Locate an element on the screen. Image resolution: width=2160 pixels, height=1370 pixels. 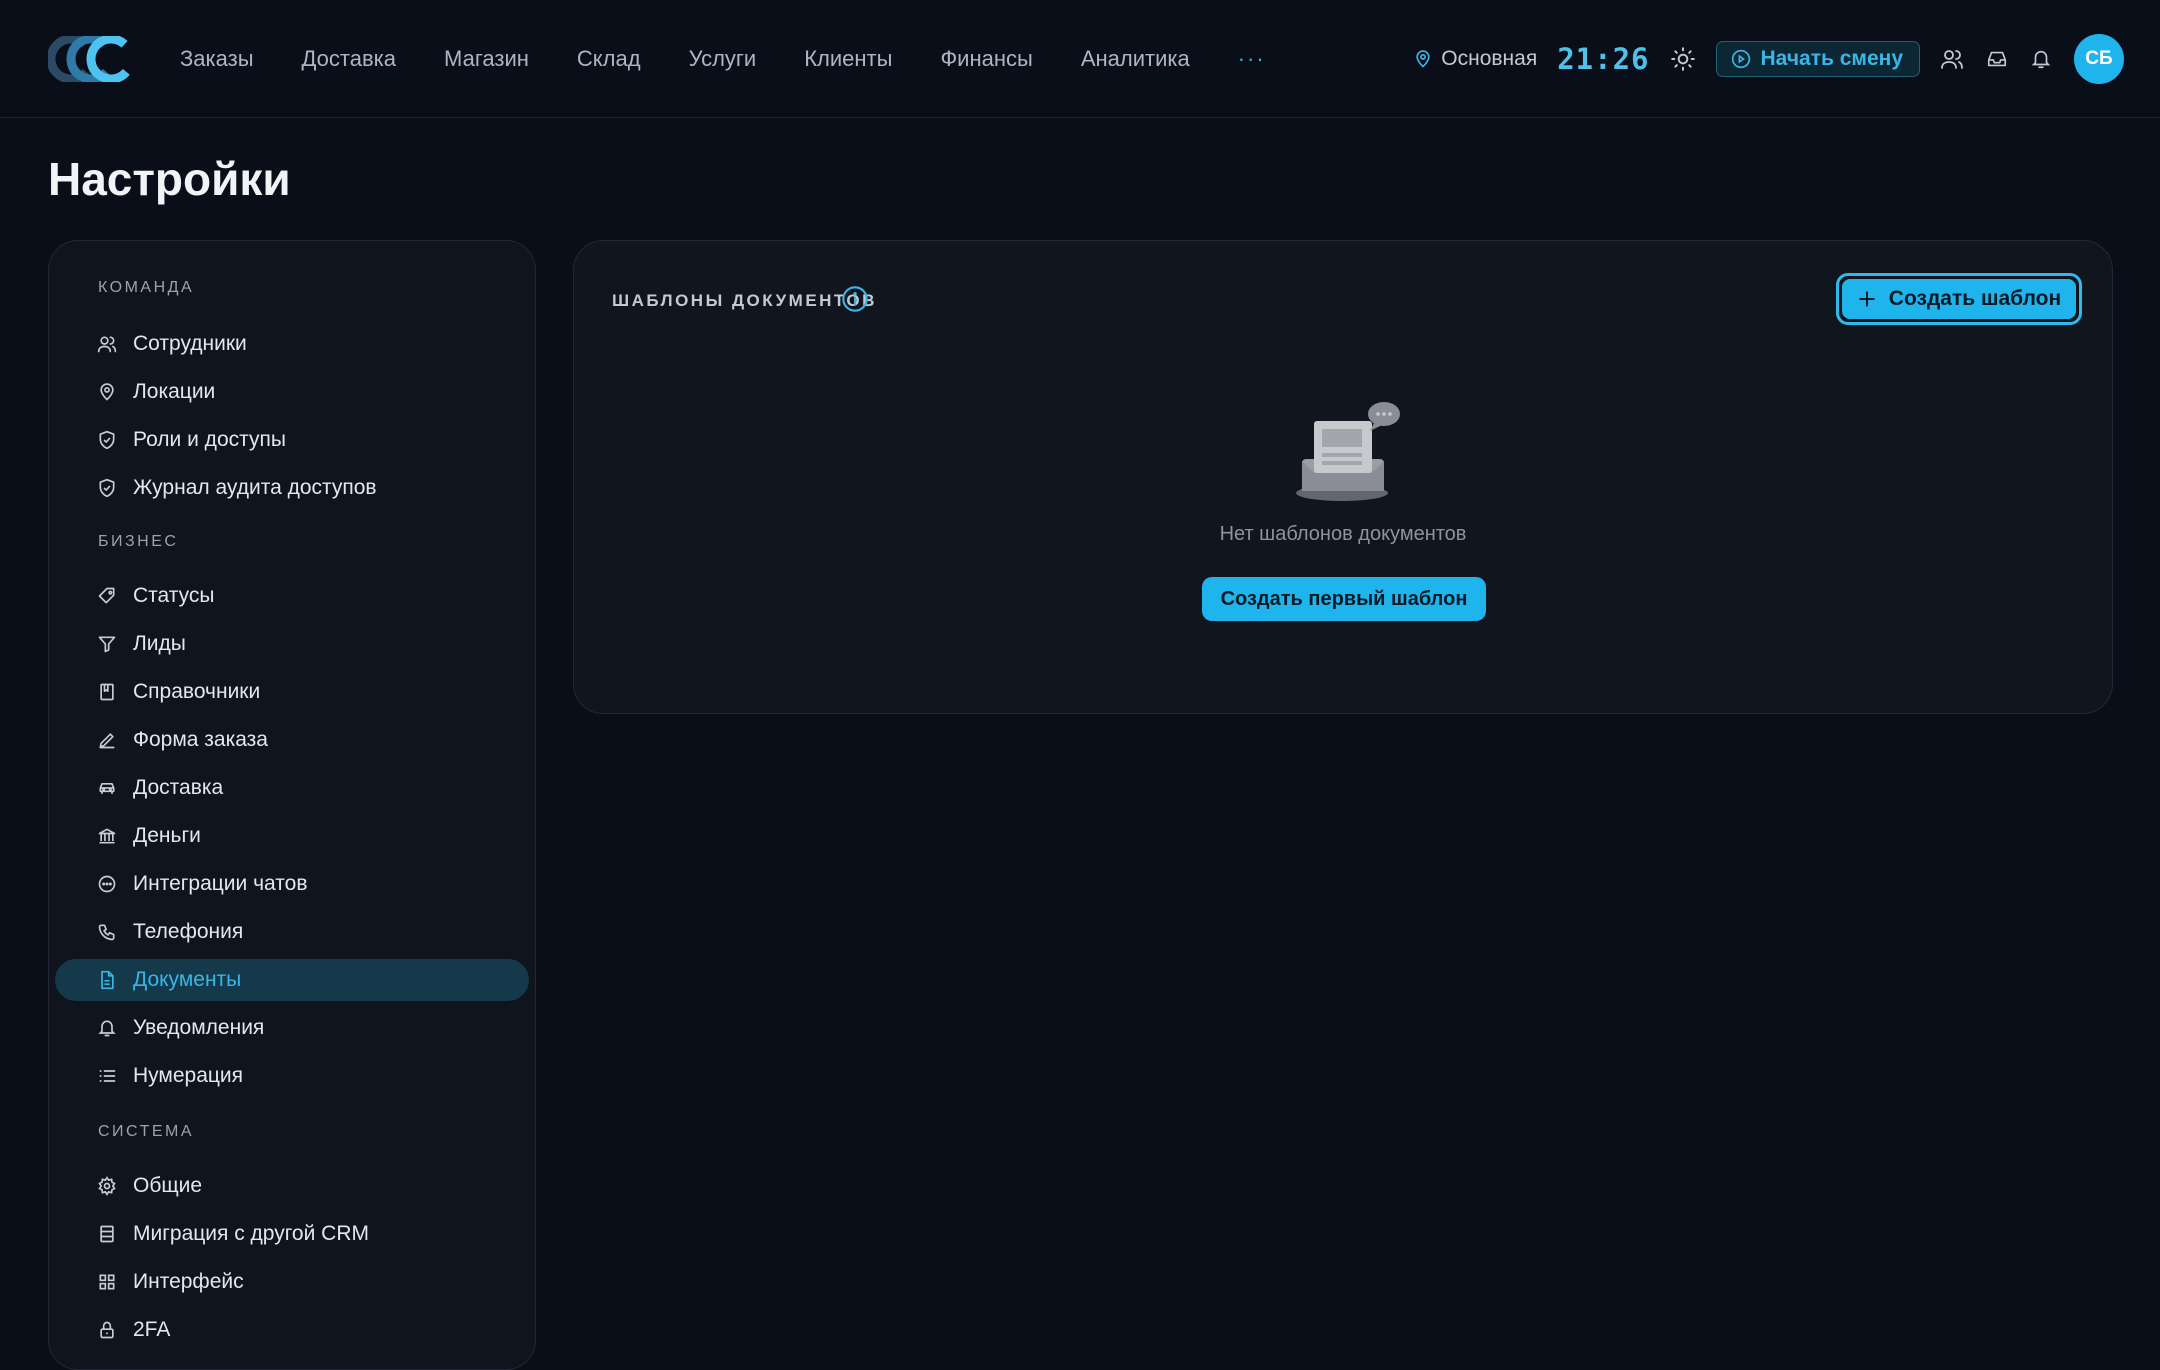
sun-icon is located at coordinates (1683, 59).